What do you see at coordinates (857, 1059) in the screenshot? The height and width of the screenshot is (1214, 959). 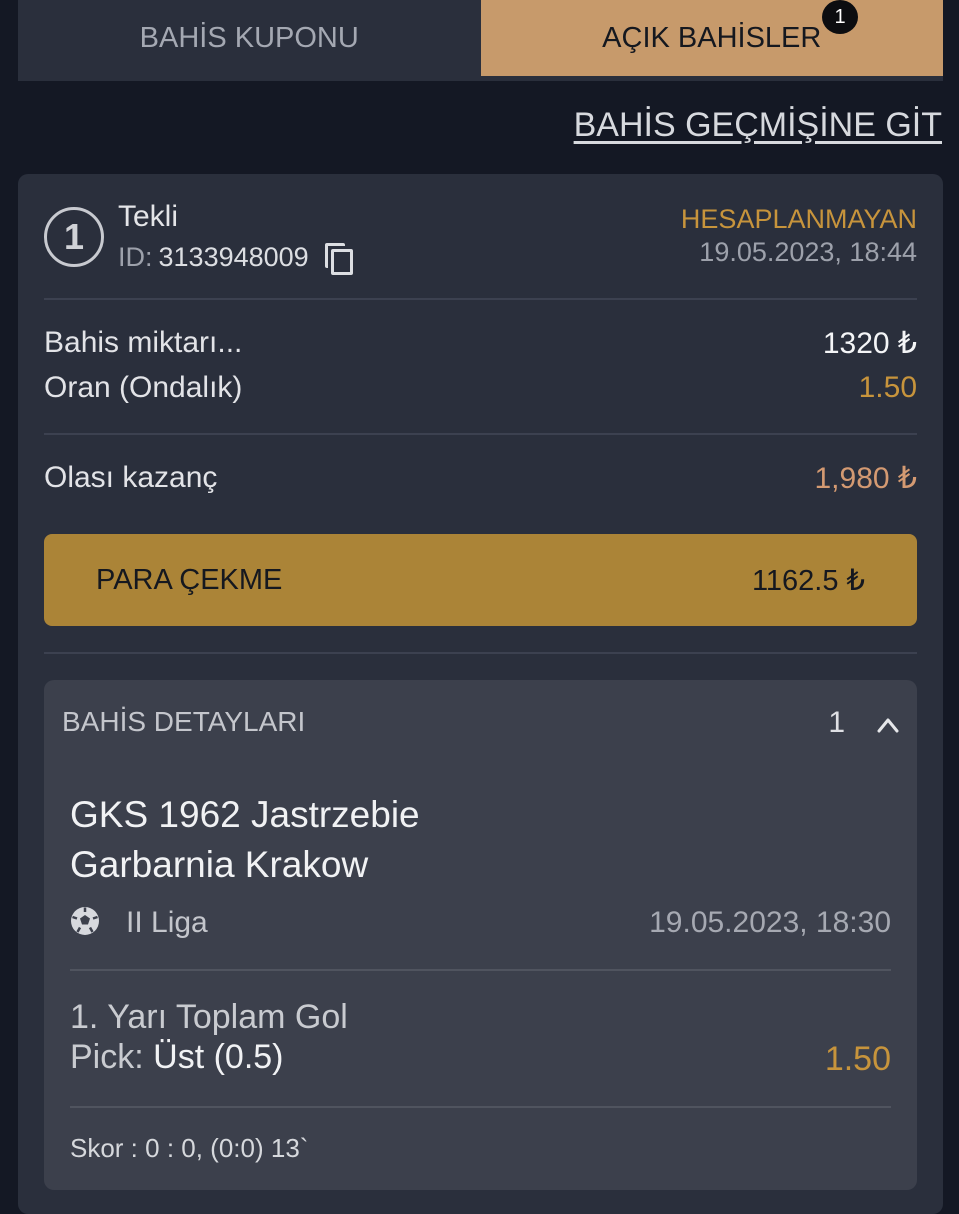 I see `pick-odds: 1.50` at bounding box center [857, 1059].